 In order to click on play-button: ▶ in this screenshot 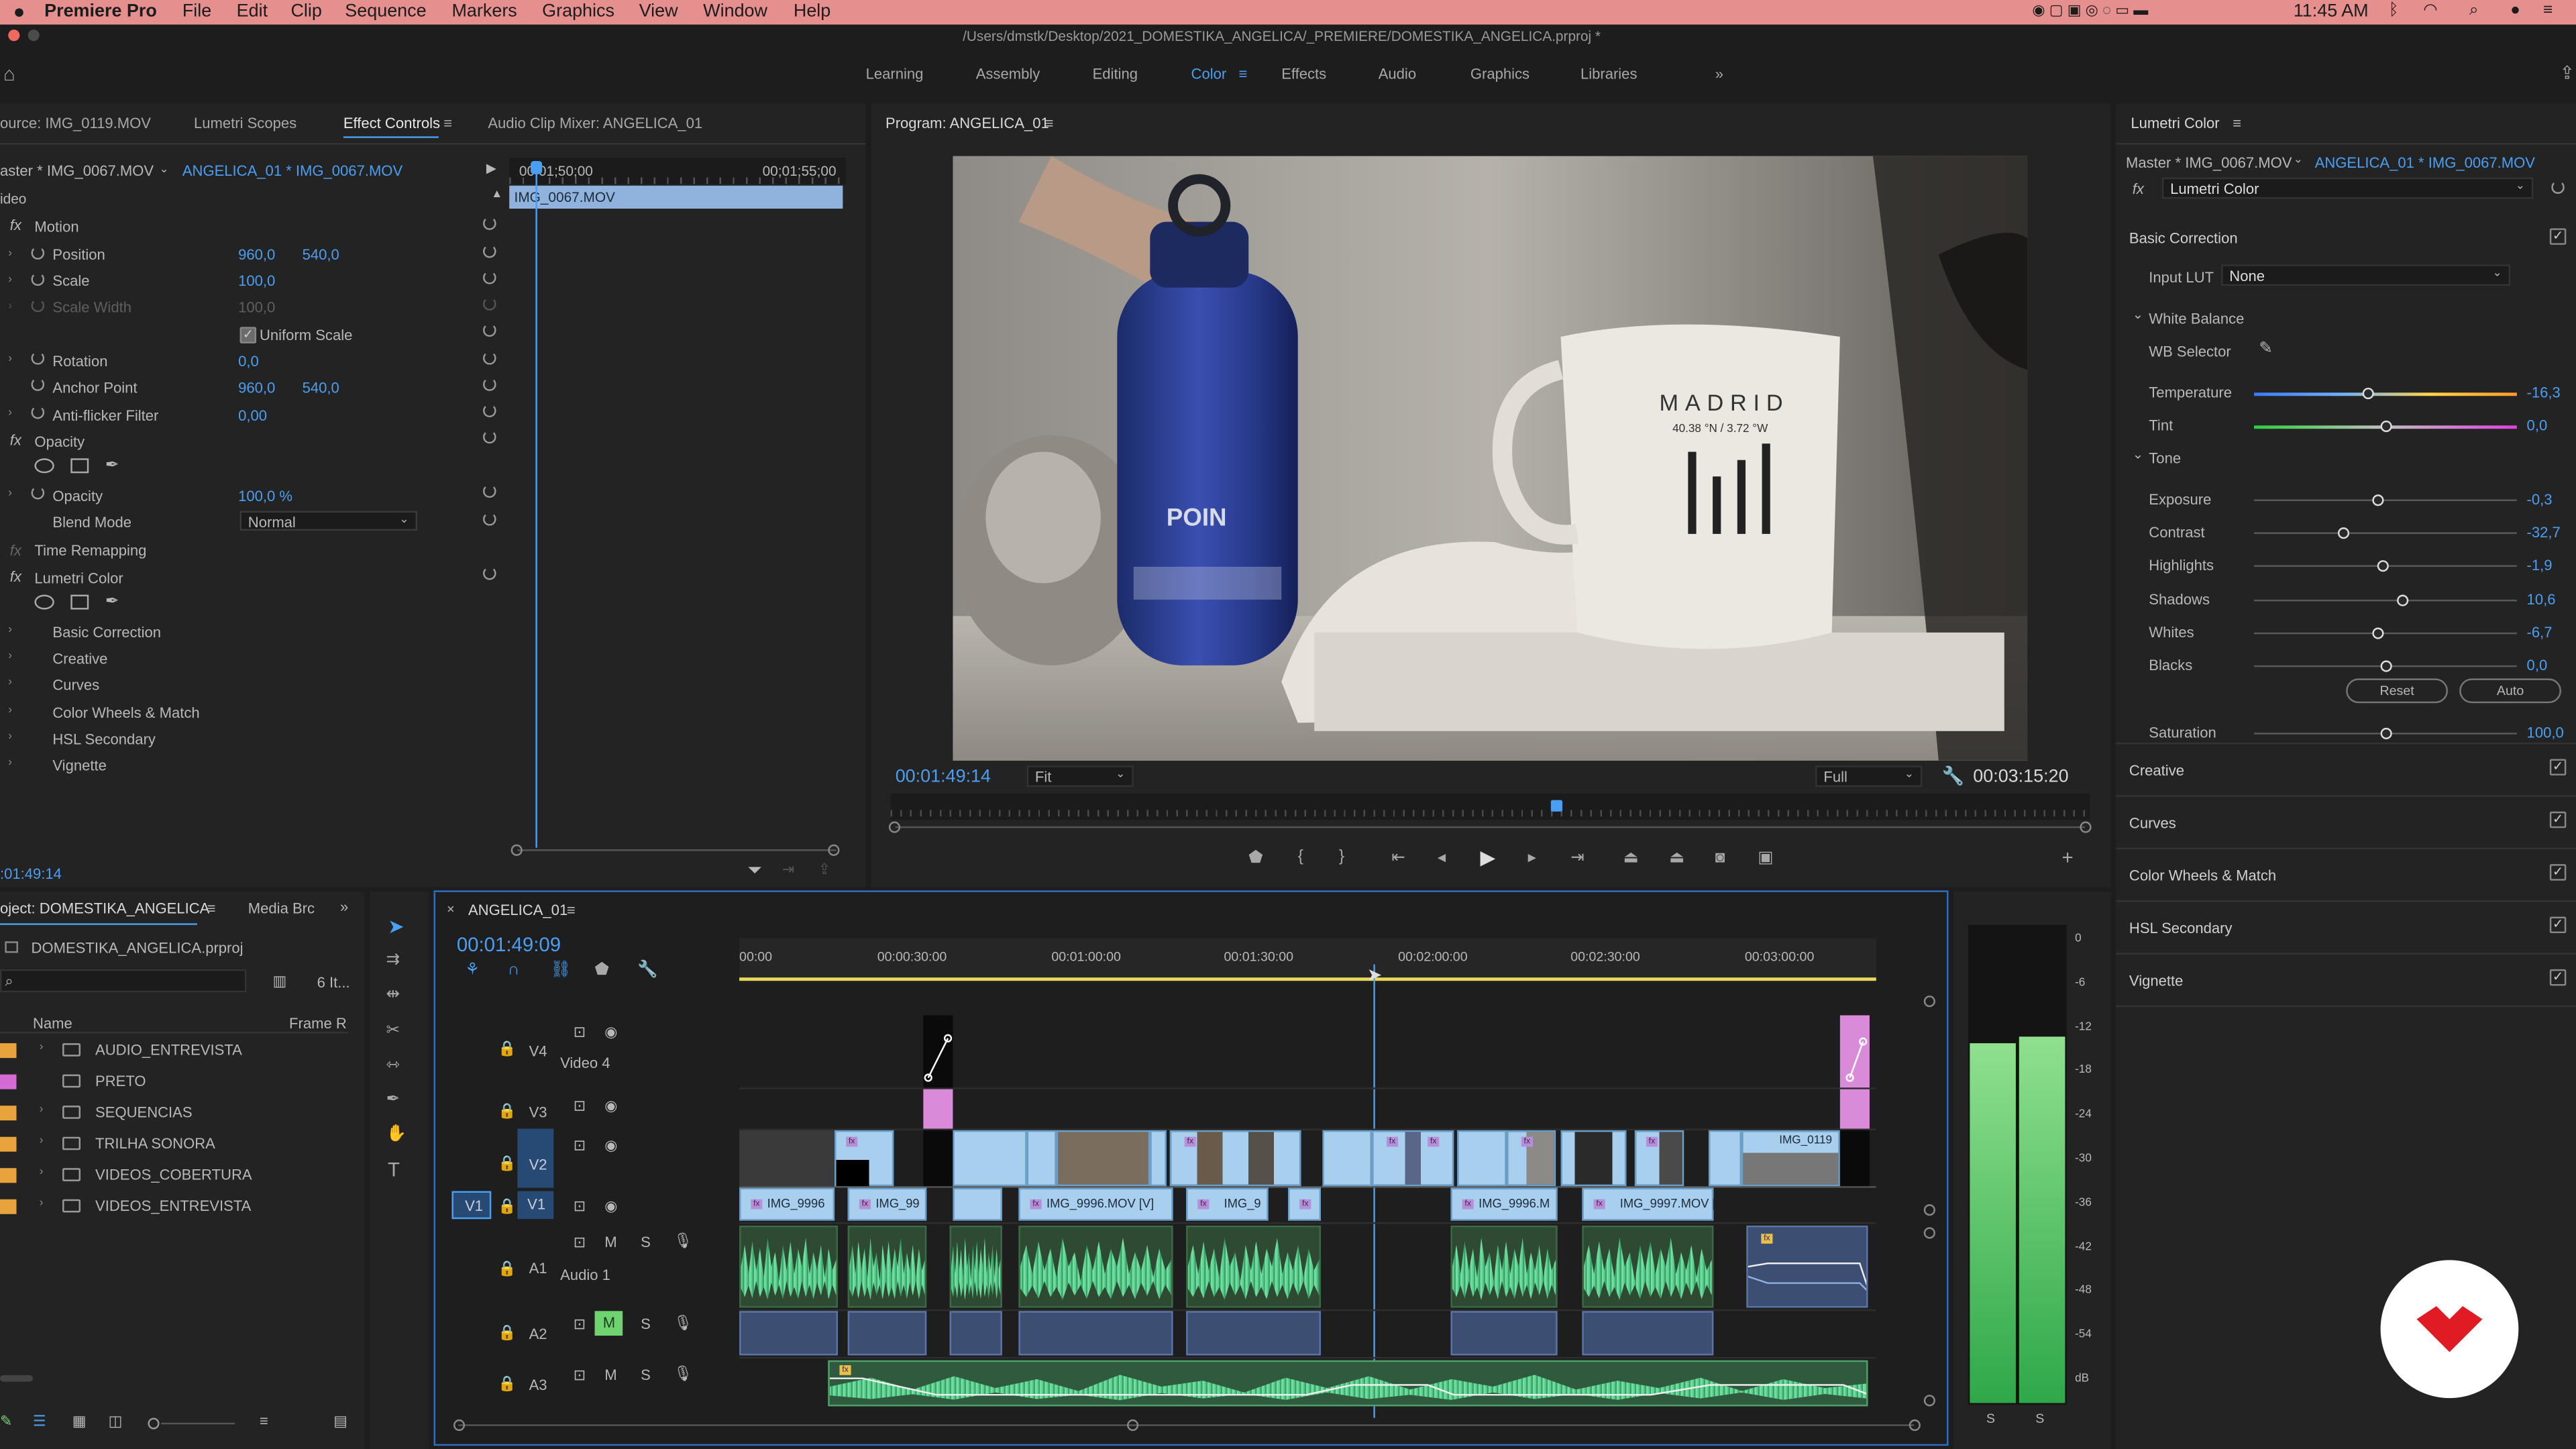, I will do `click(1488, 857)`.